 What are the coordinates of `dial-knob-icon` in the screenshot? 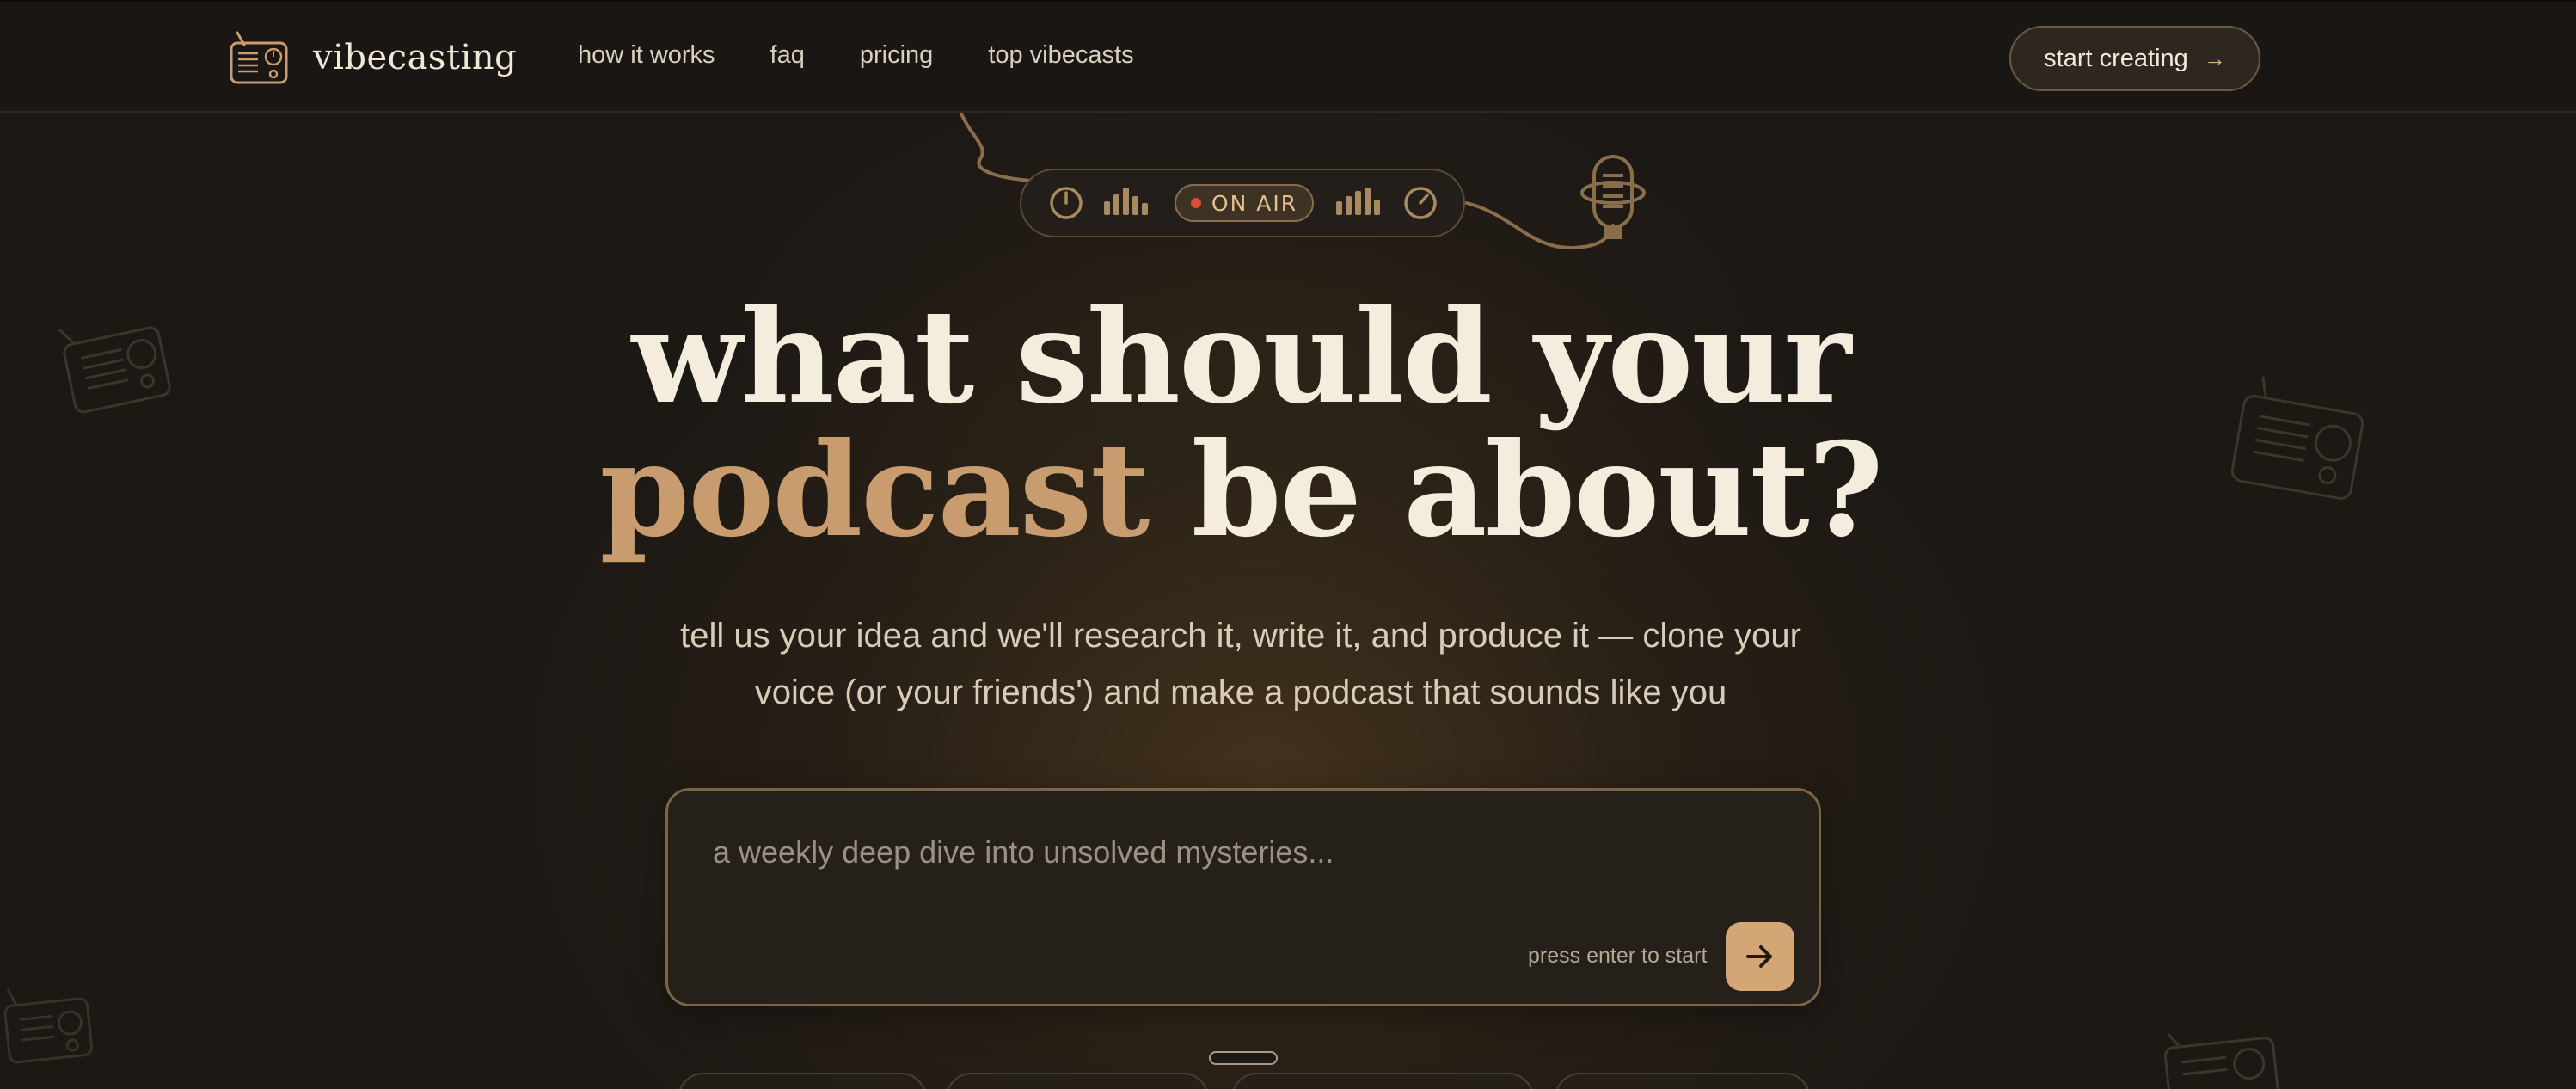 It's located at (1420, 203).